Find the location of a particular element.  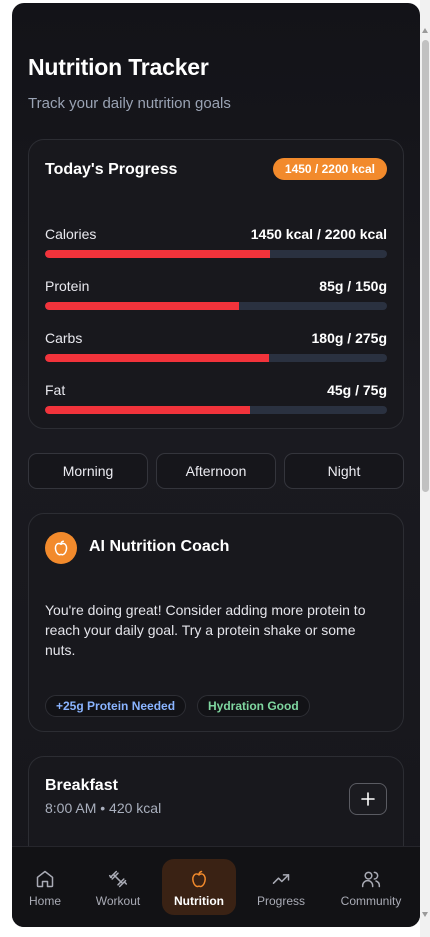

metric-carbs: Carbs 180g / 275g is located at coordinates (216, 350).